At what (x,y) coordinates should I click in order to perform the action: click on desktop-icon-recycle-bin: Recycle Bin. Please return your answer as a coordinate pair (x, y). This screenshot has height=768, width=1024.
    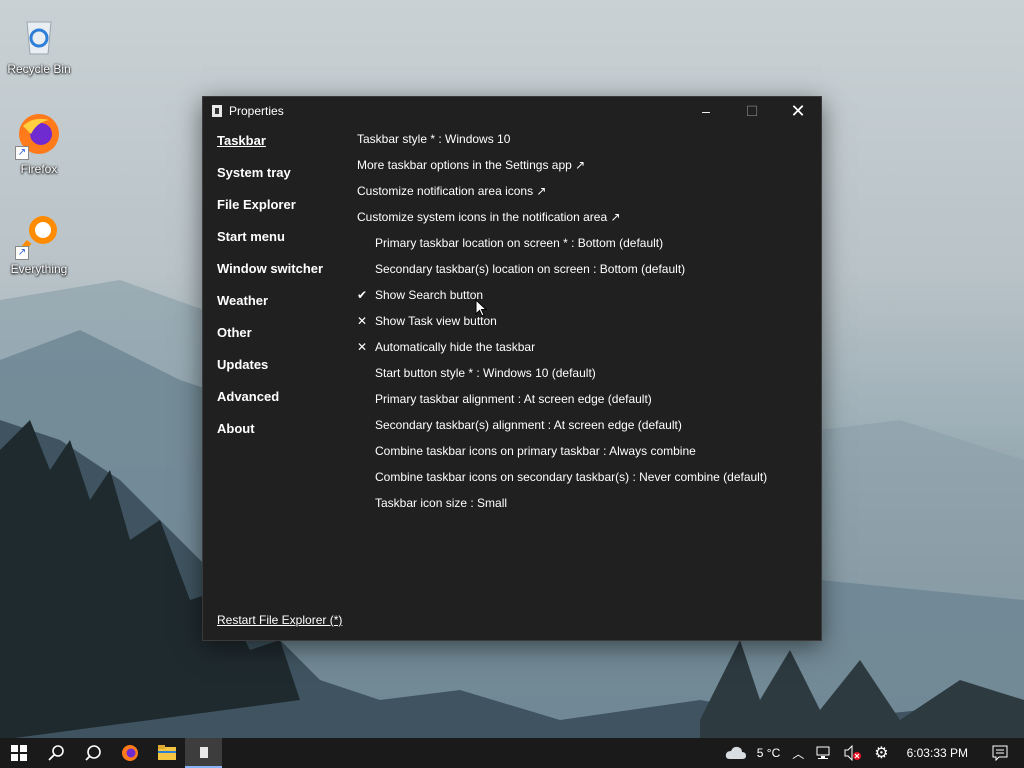
    Looking at the image, I should click on (39, 44).